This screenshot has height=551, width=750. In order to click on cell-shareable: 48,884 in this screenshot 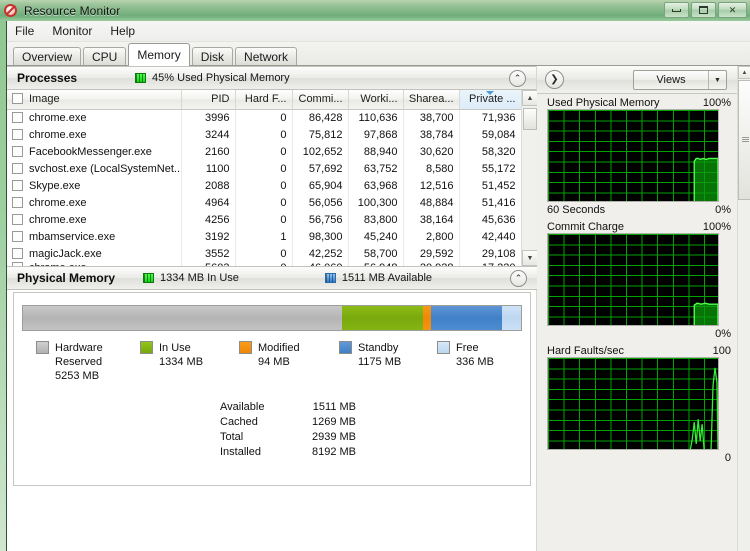, I will do `click(431, 202)`.